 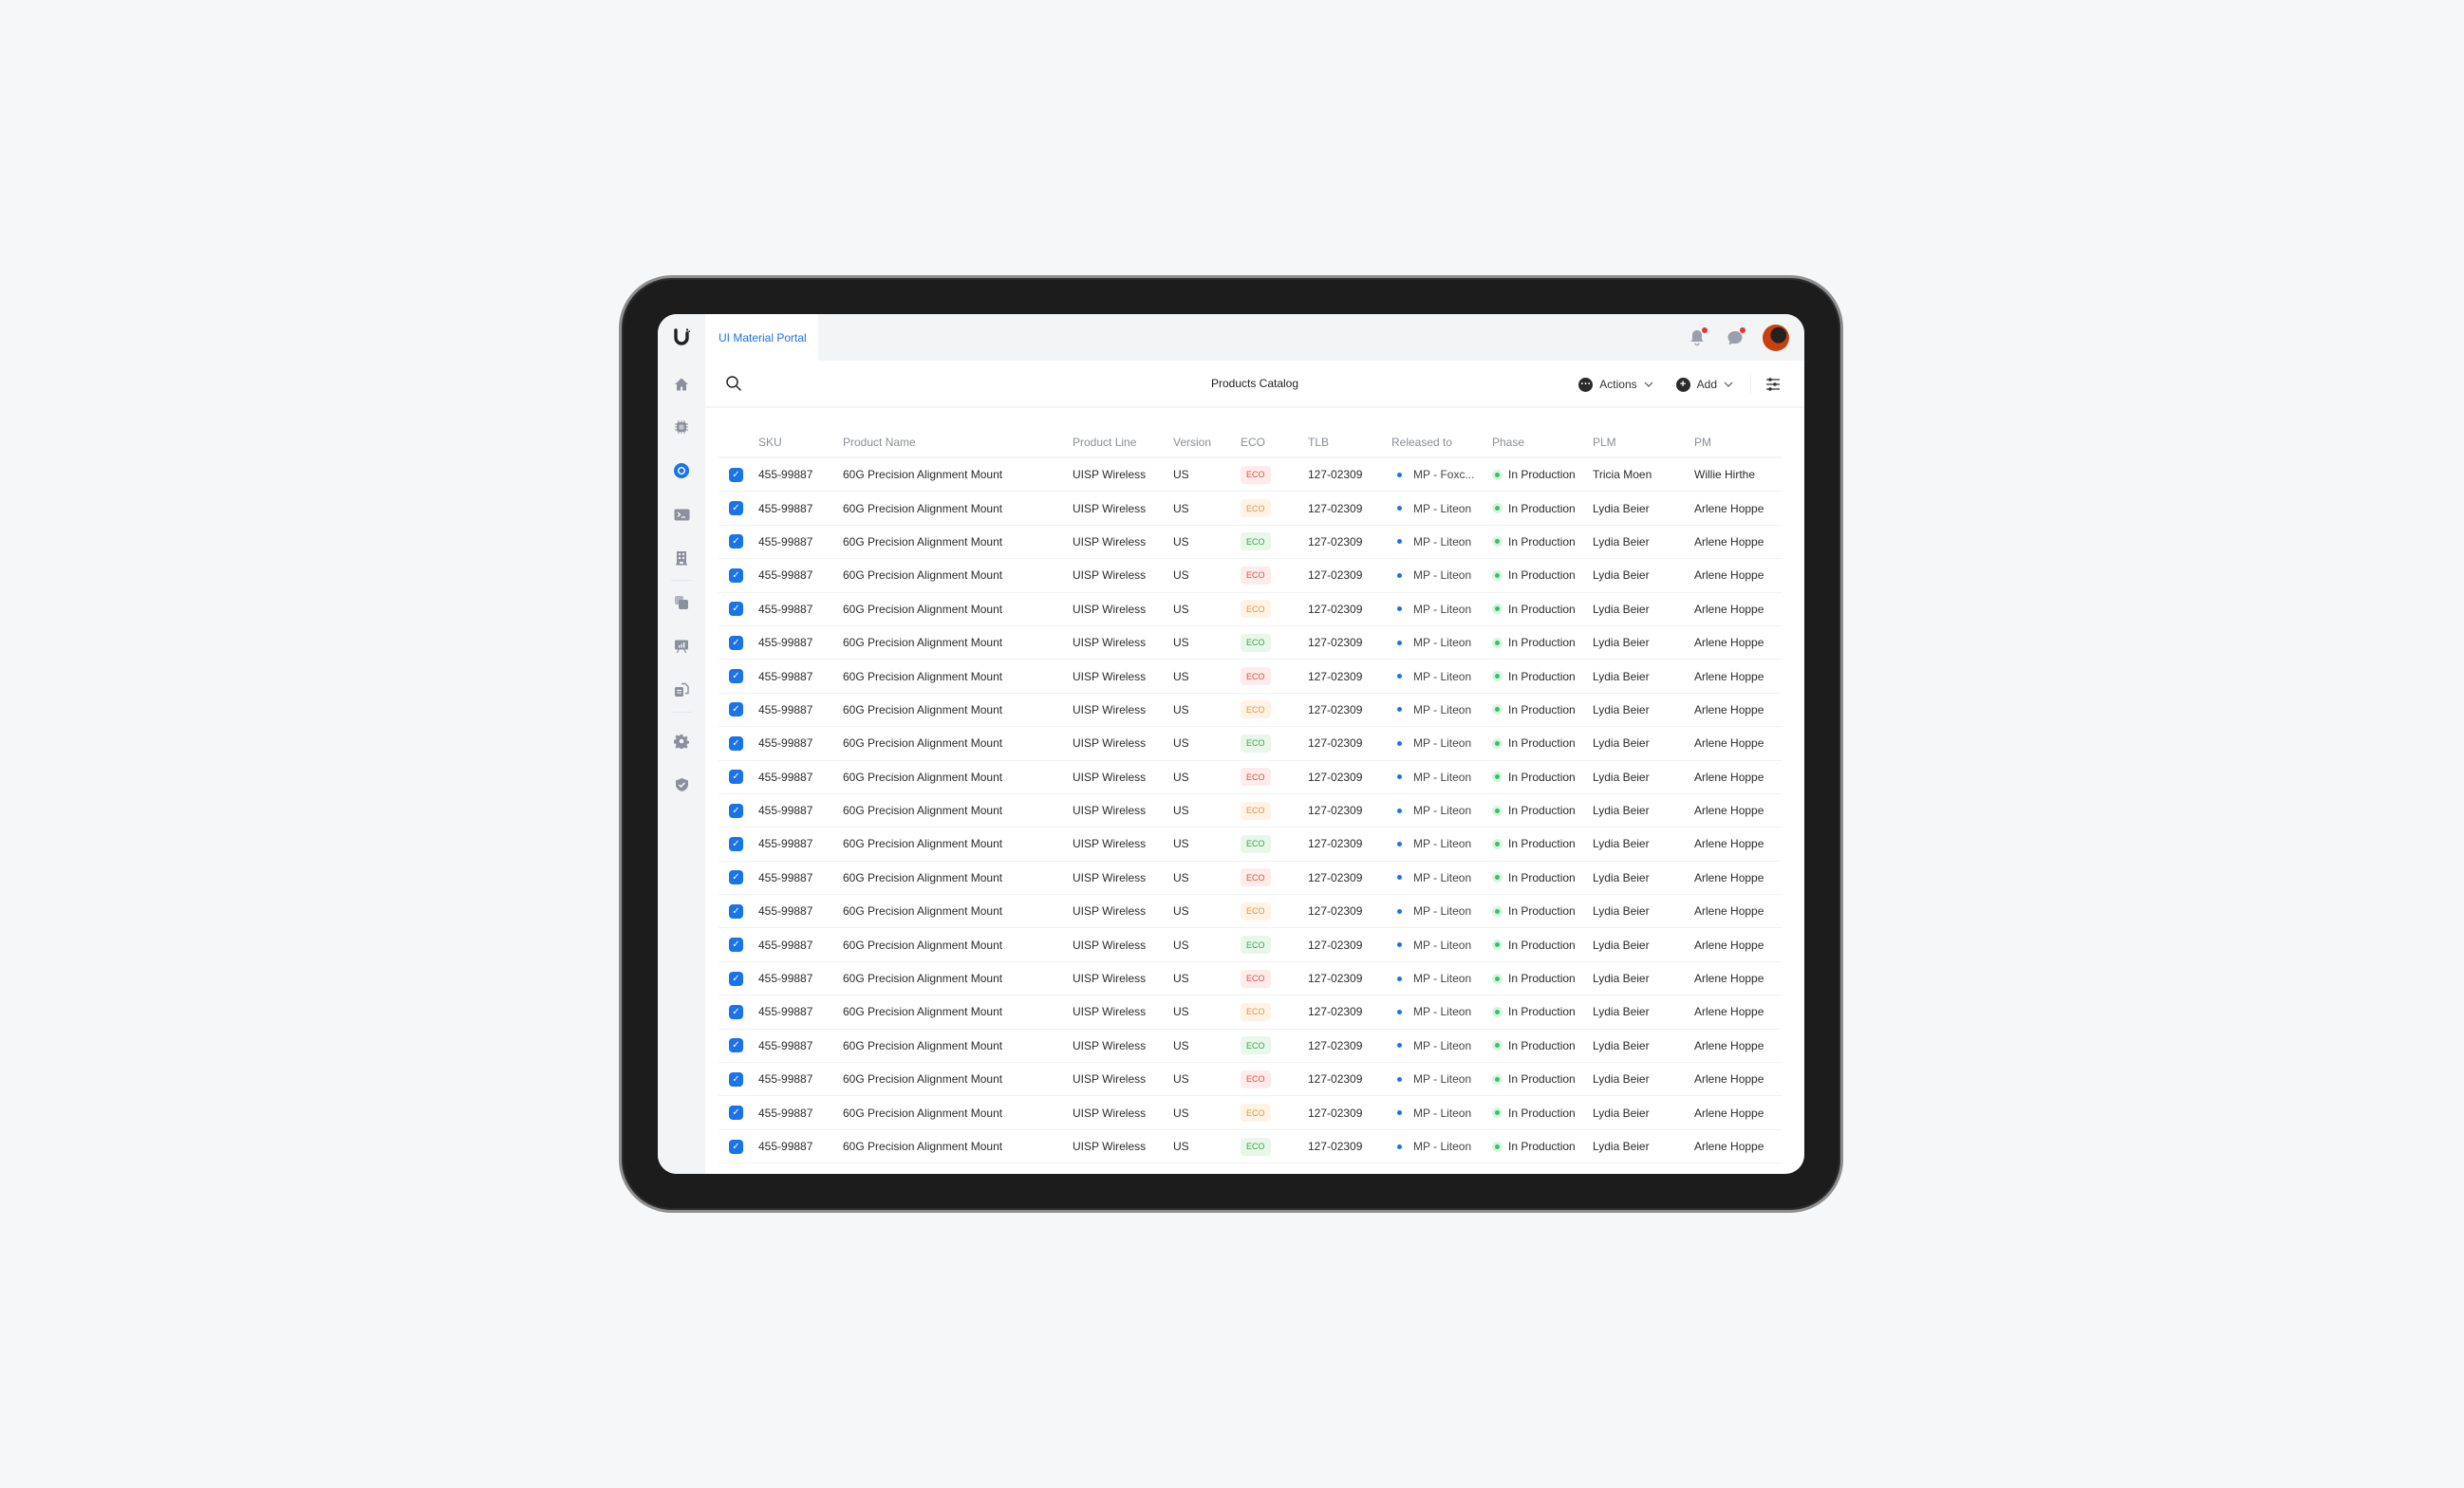 What do you see at coordinates (1110, 1113) in the screenshot?
I see `cell-product-line: UISP Wireless` at bounding box center [1110, 1113].